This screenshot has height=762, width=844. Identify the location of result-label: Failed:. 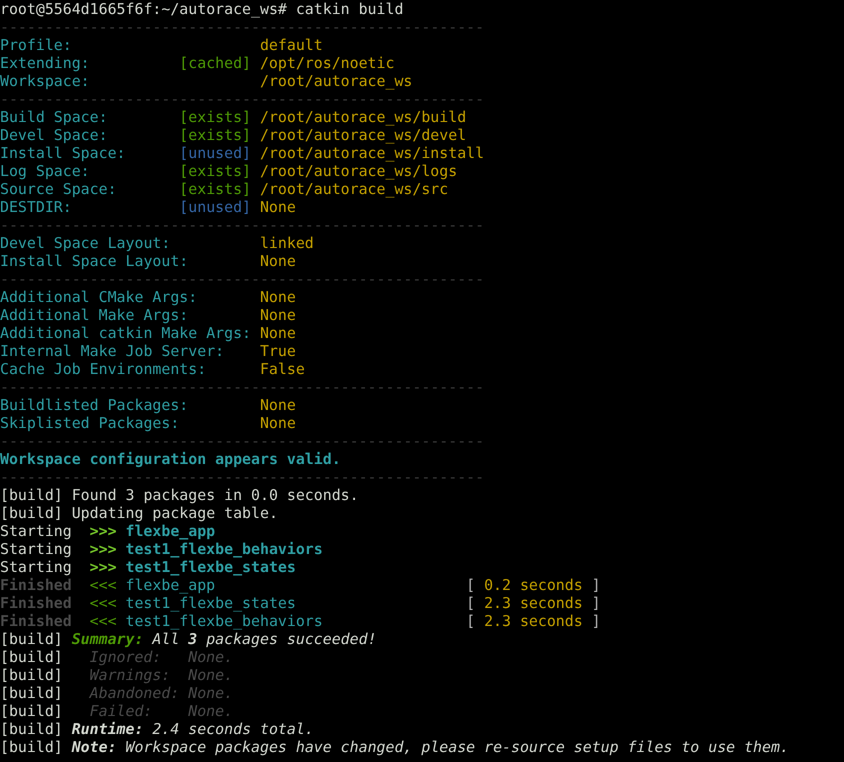
(121, 711).